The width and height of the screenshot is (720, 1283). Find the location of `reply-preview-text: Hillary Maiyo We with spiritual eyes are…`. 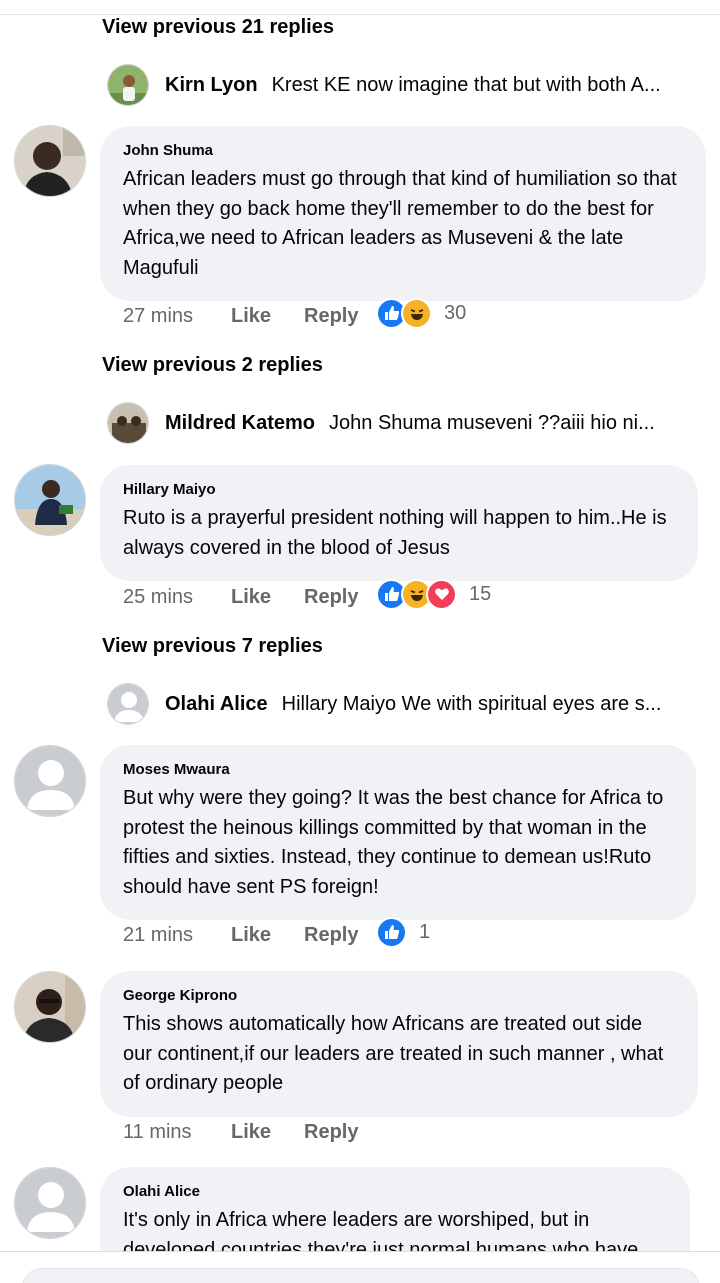

reply-preview-text: Hillary Maiyo We with spiritual eyes are… is located at coordinates (471, 703).